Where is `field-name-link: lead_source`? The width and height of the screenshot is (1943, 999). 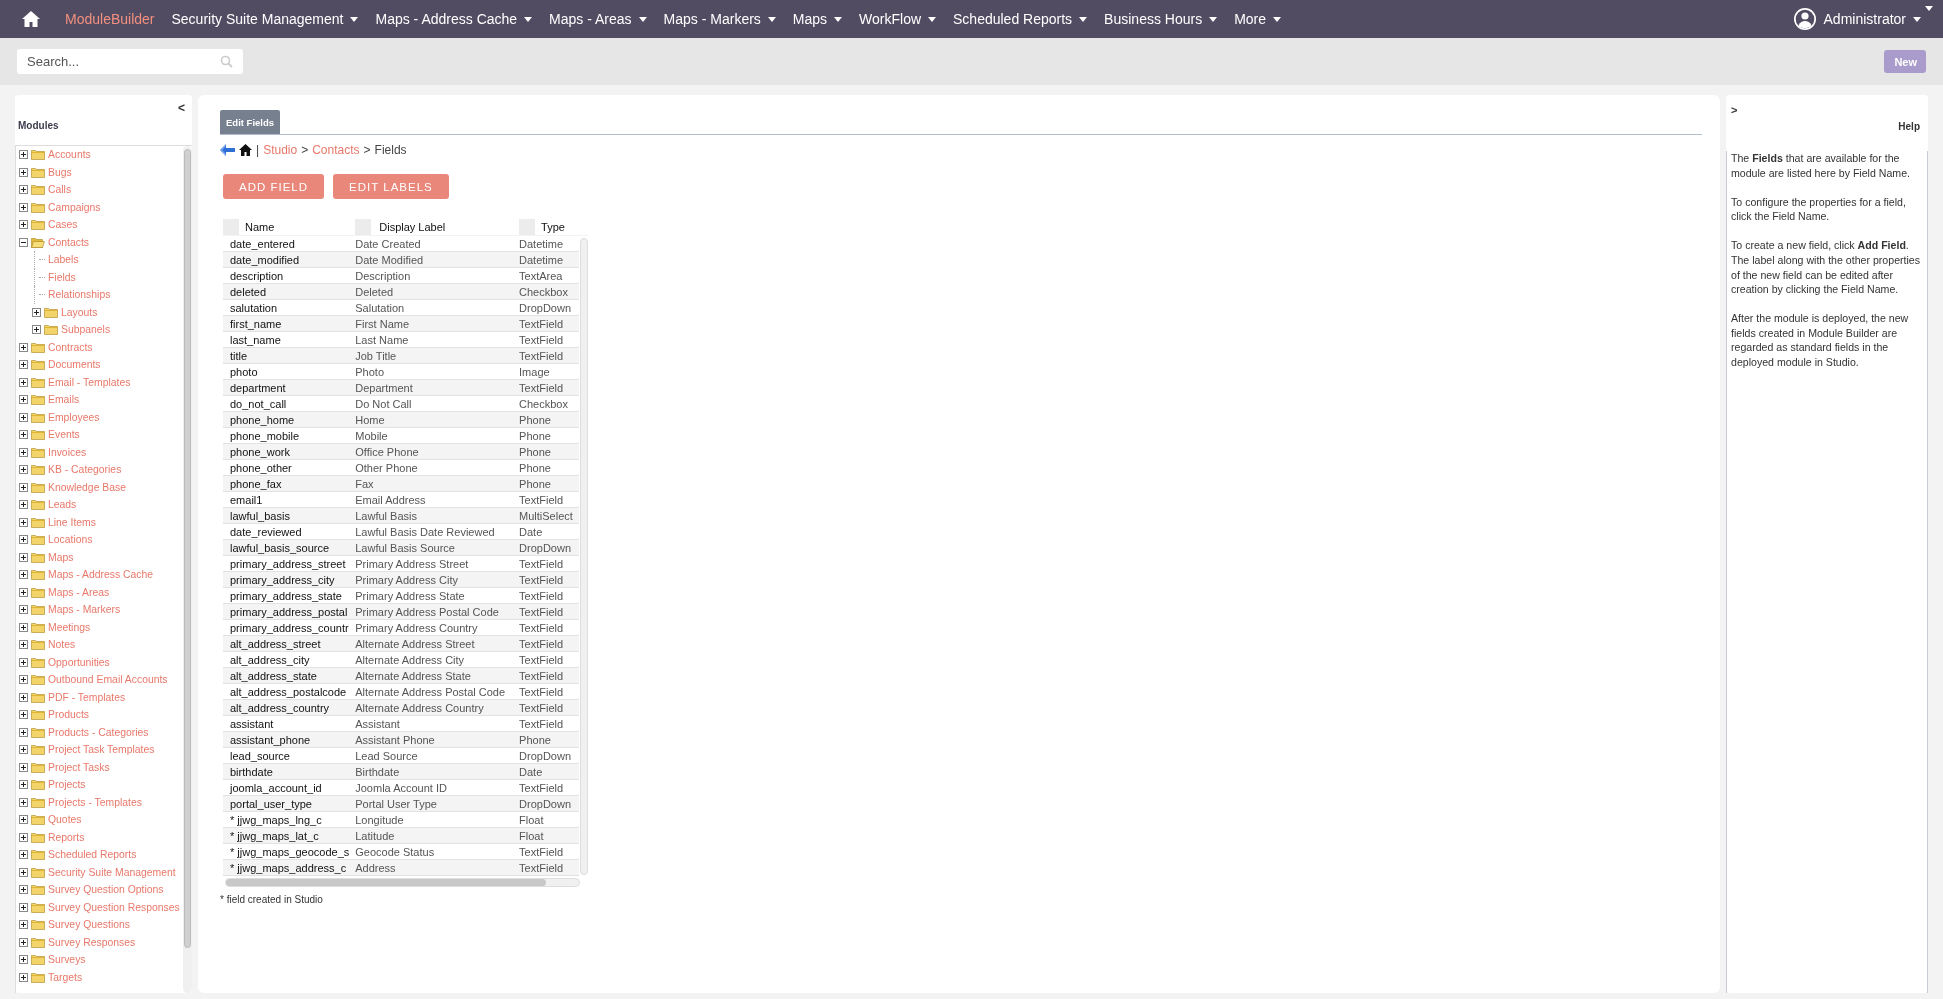 field-name-link: lead_source is located at coordinates (289, 755).